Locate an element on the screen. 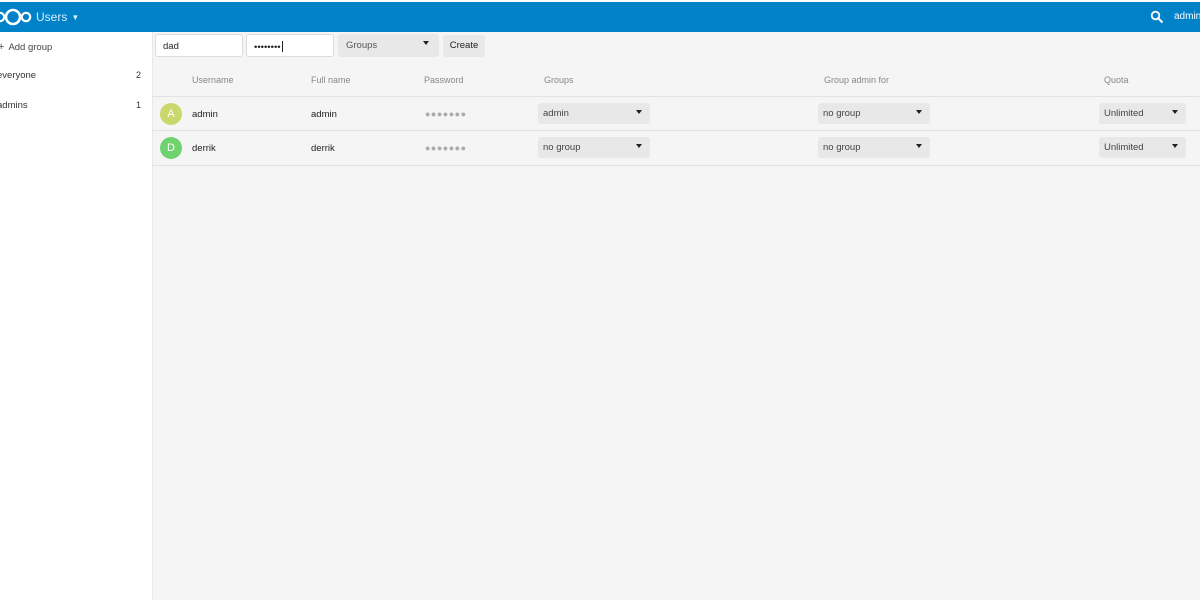 This screenshot has width=1200, height=600. avatar: D is located at coordinates (171, 148).